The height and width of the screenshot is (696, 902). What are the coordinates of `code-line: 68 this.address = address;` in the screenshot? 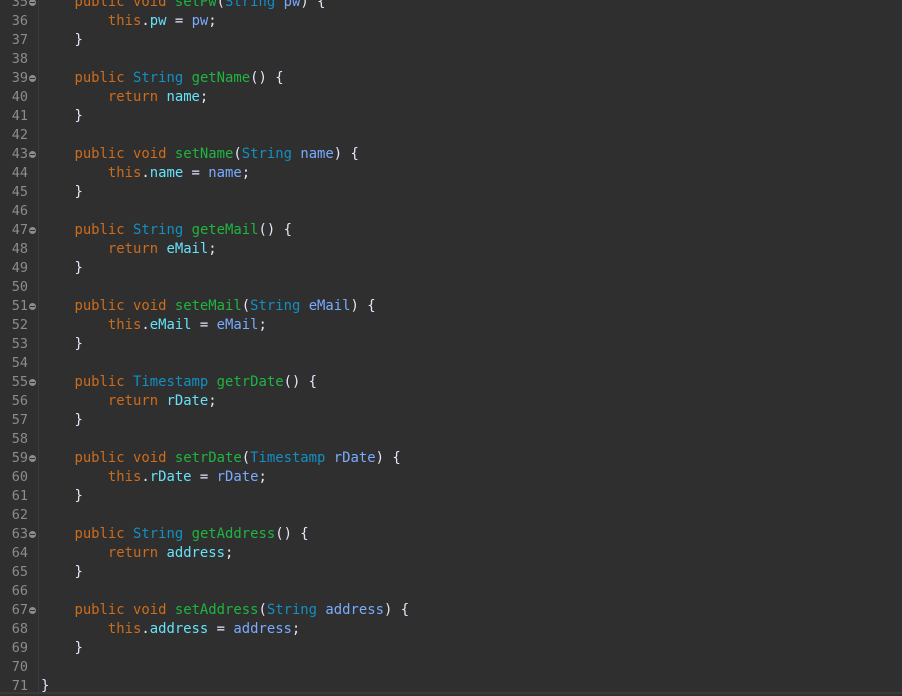 It's located at (451, 629).